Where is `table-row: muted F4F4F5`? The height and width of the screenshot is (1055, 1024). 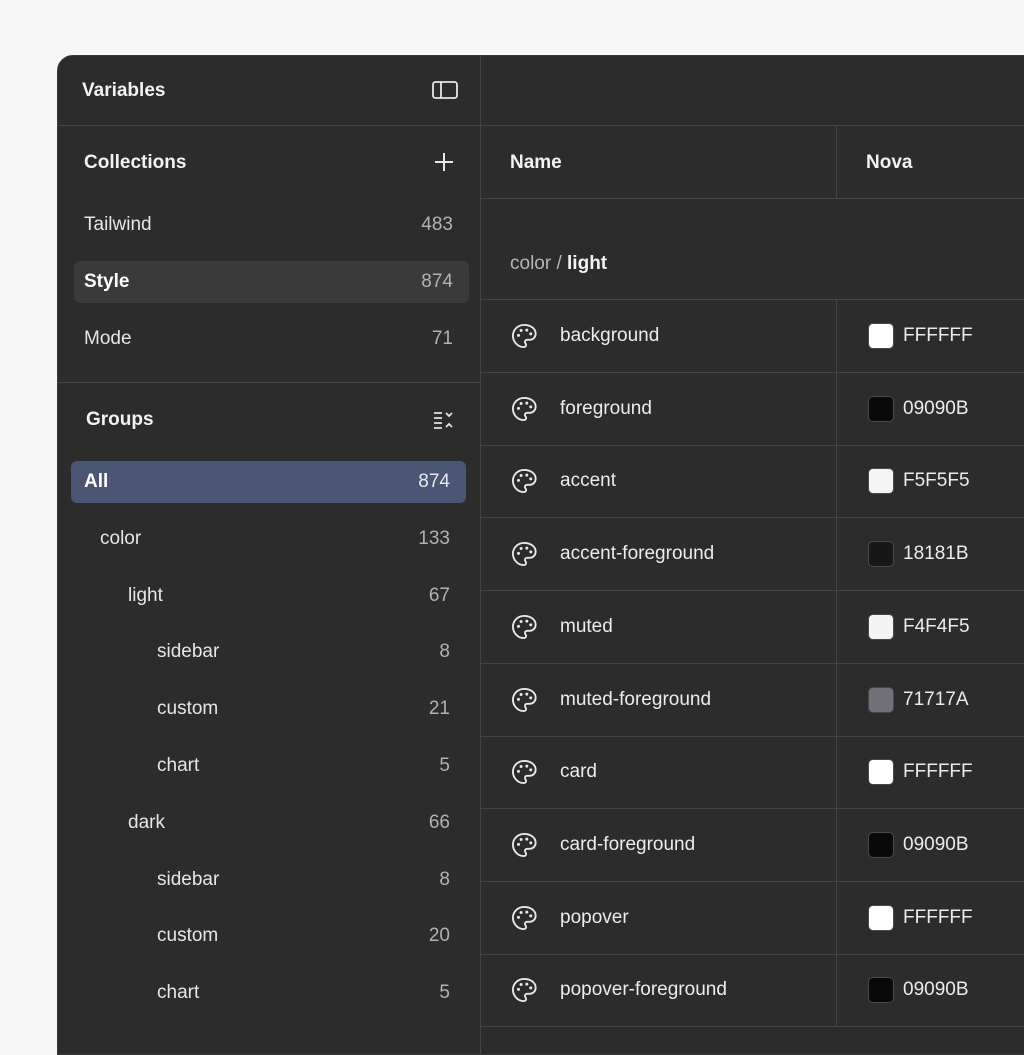 table-row: muted F4F4F5 is located at coordinates (752, 627).